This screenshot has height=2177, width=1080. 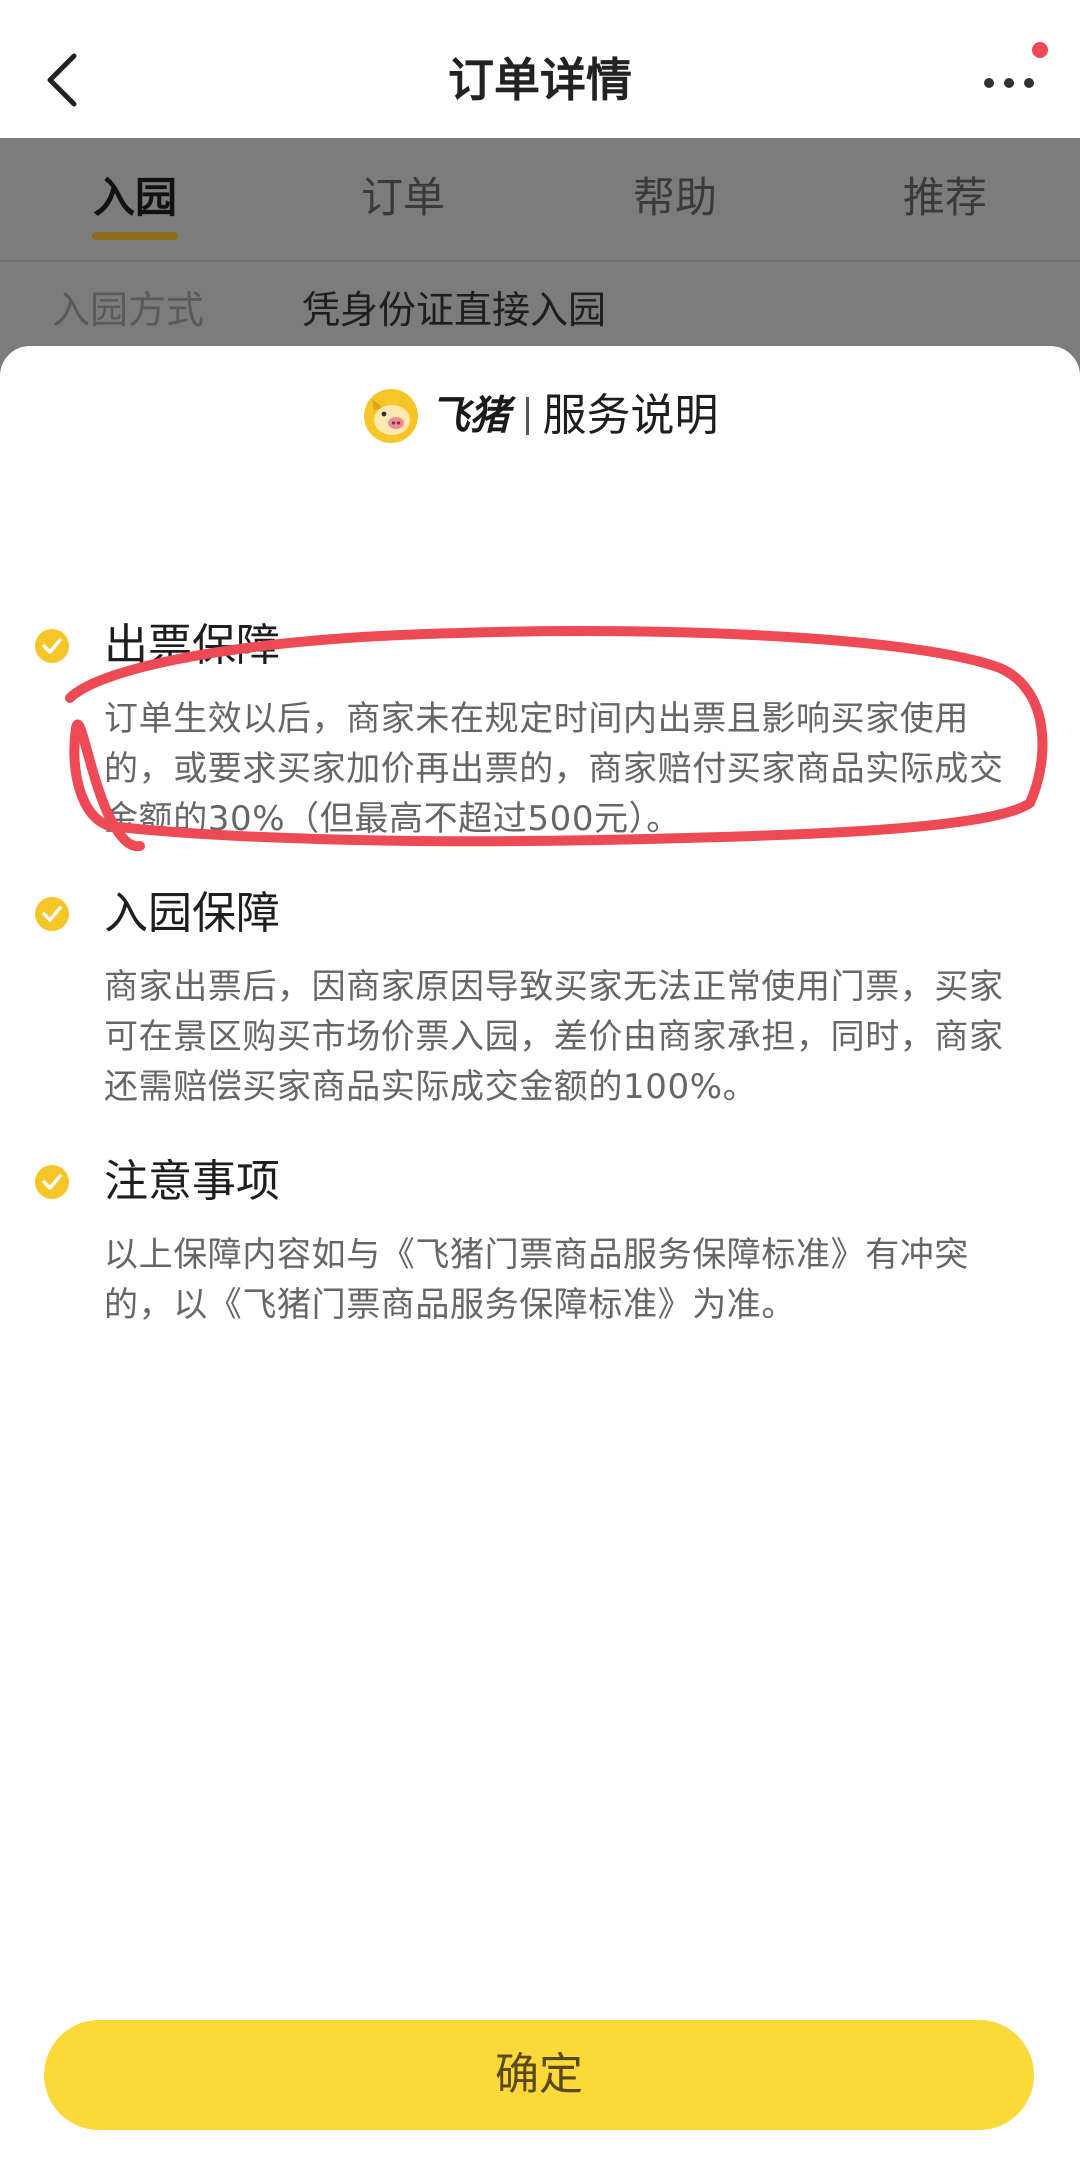 I want to click on tab-active-indicator, so click(x=135, y=236).